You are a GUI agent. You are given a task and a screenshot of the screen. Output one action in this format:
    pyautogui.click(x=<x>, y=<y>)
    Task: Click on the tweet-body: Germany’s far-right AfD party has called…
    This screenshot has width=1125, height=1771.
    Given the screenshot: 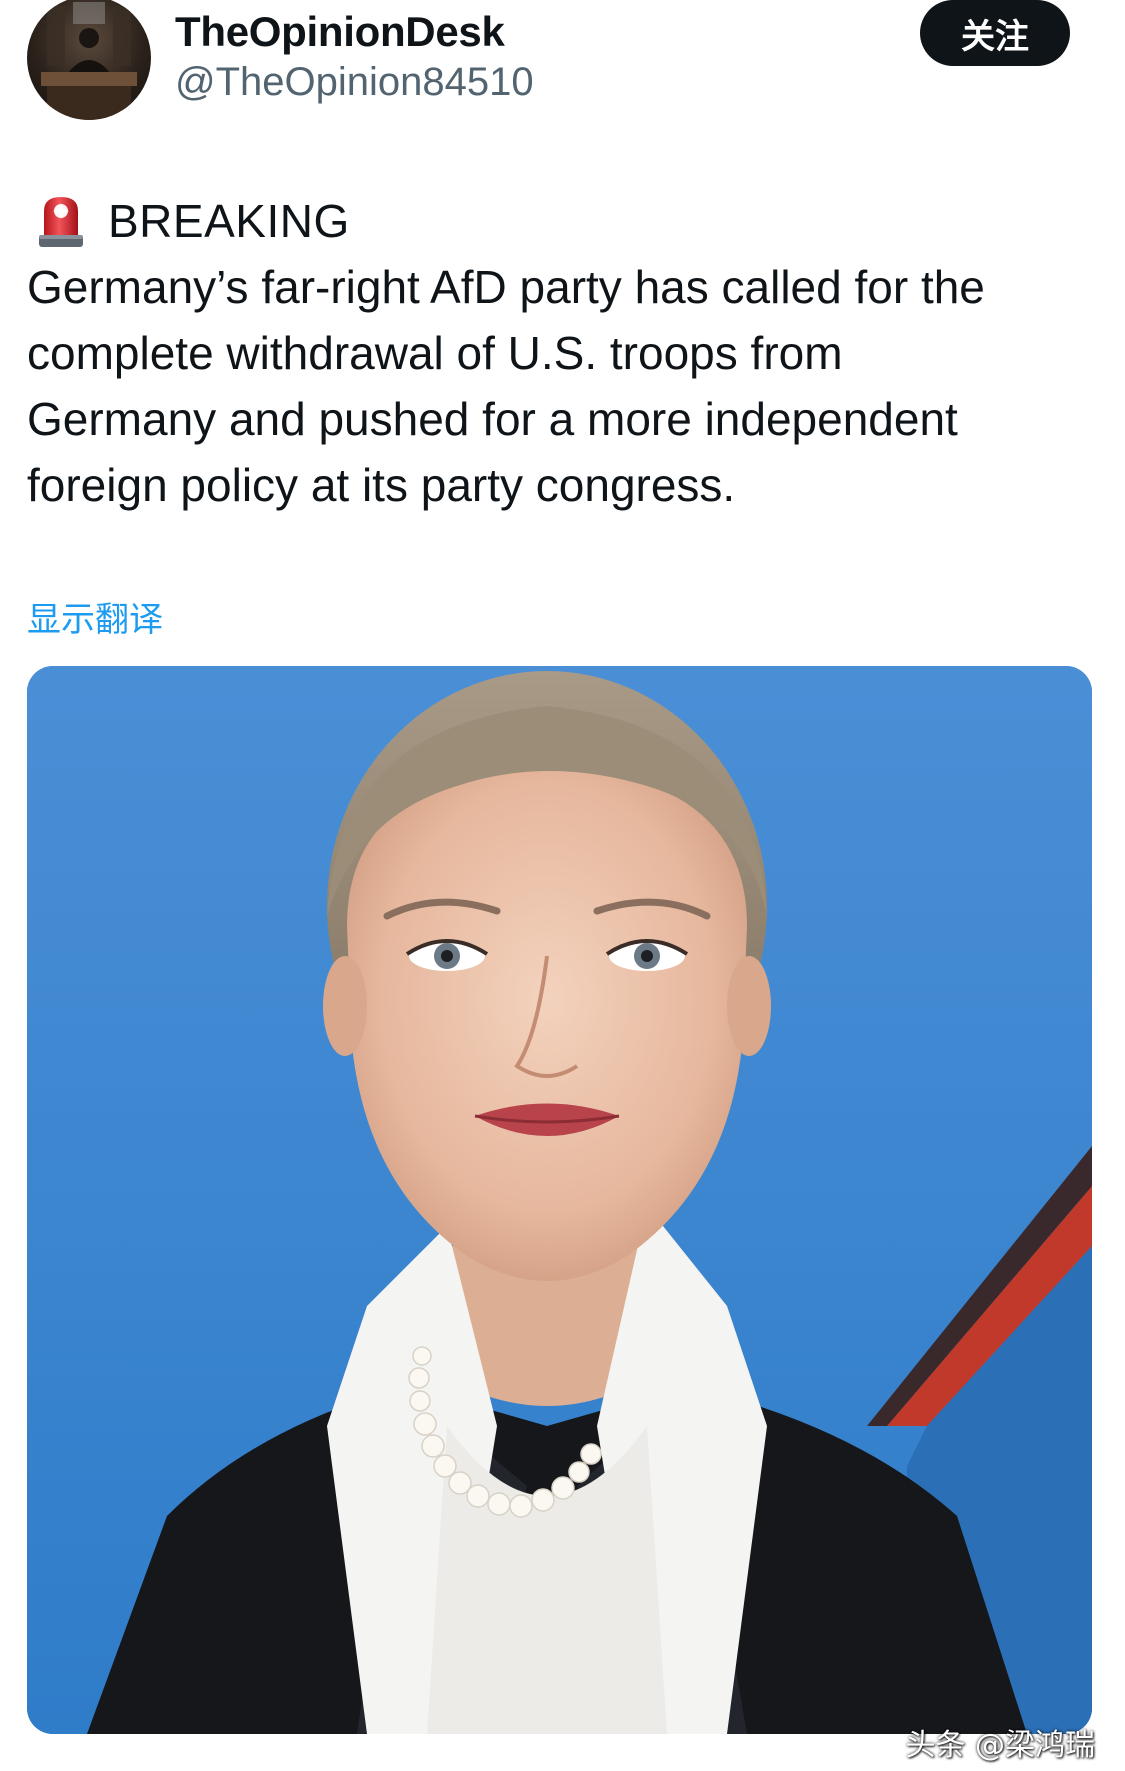 What is the action you would take?
    pyautogui.click(x=506, y=386)
    